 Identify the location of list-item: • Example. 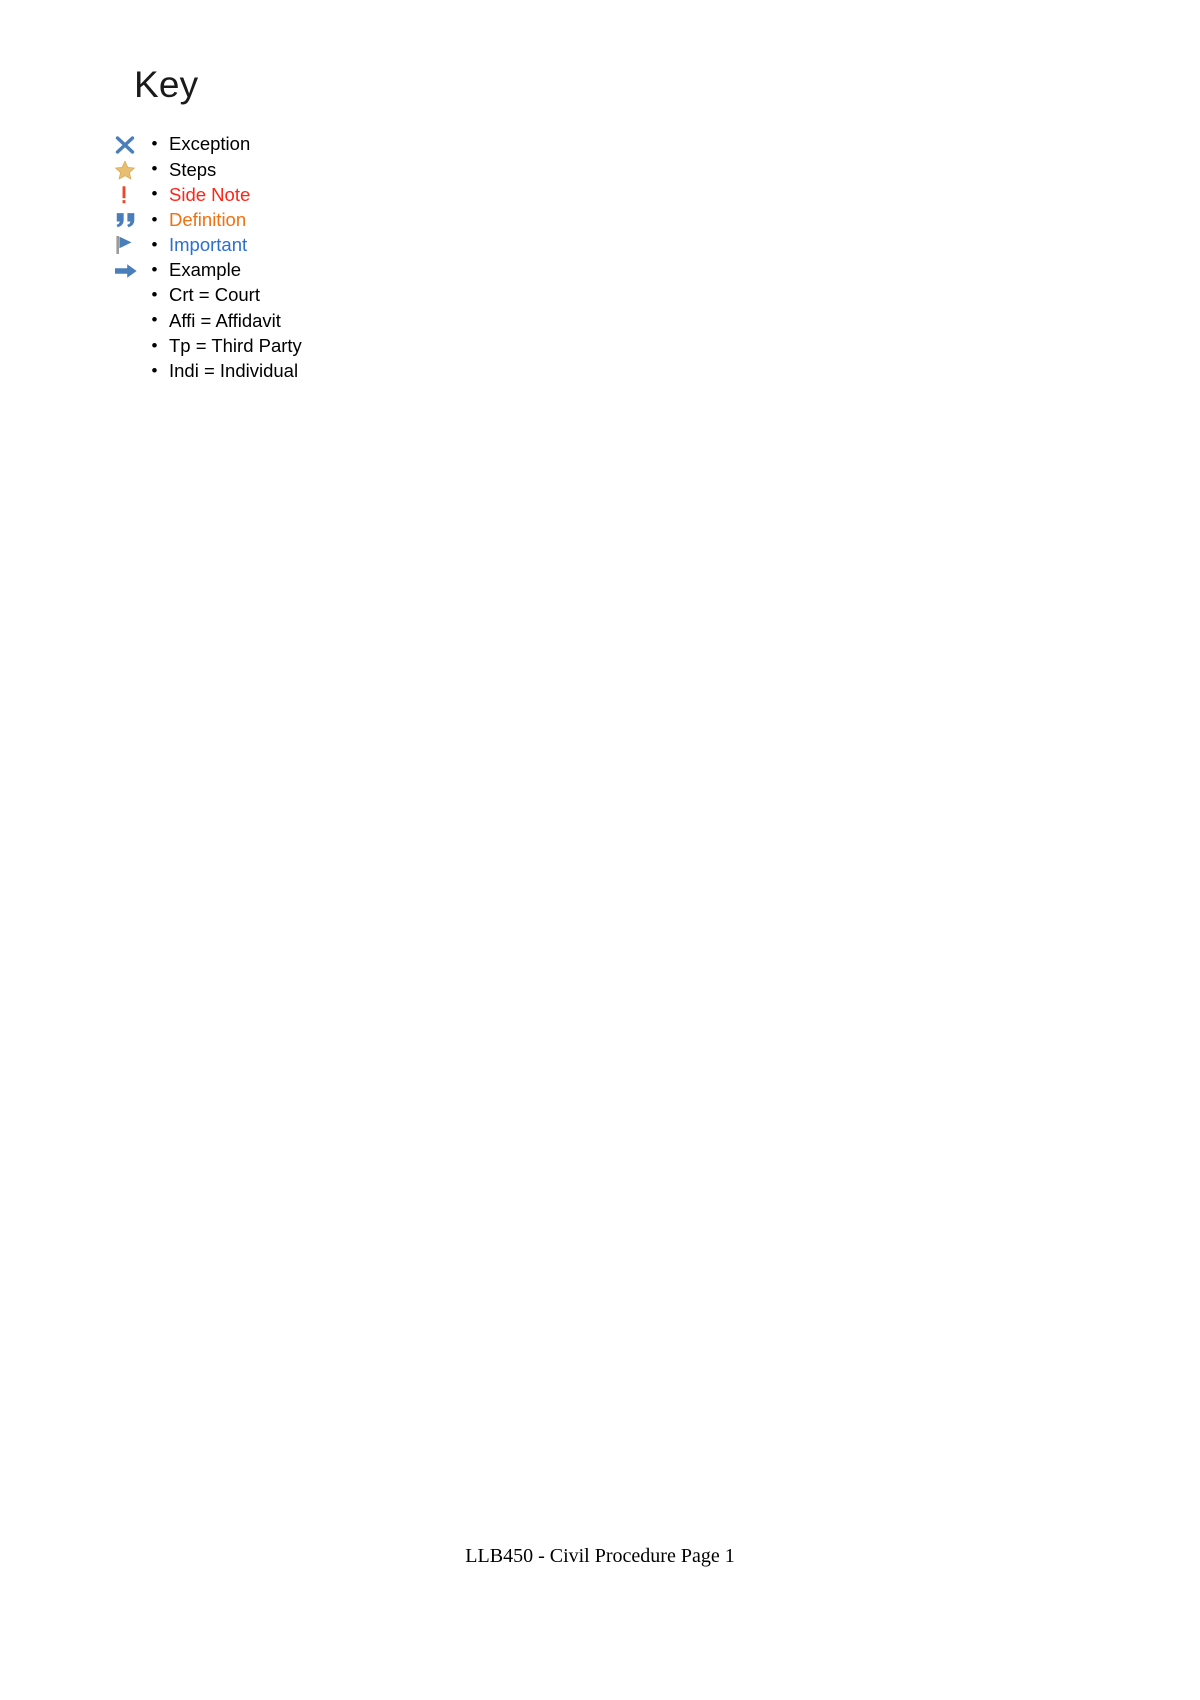
(392, 270).